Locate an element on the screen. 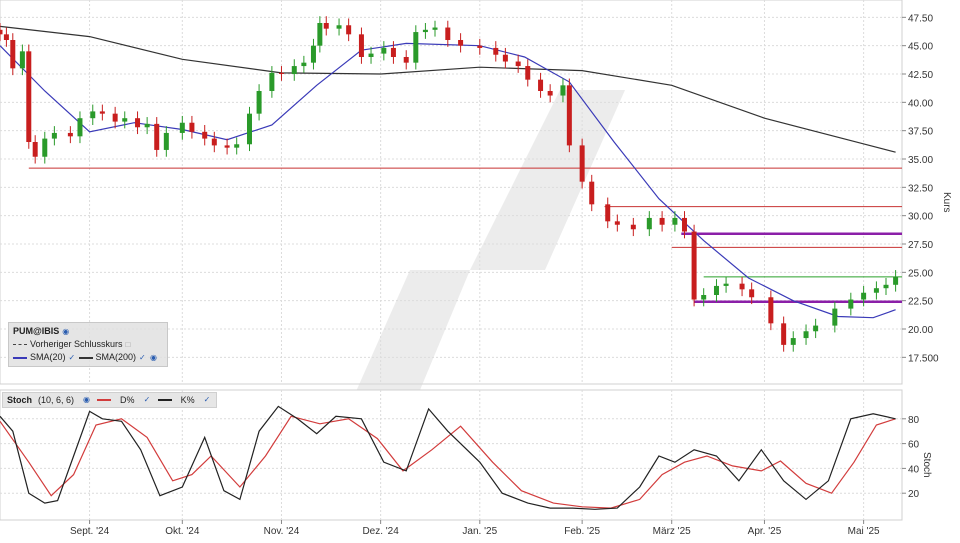 This screenshot has width=960, height=543. x-tick-label: Dez. '24 is located at coordinates (380, 531).